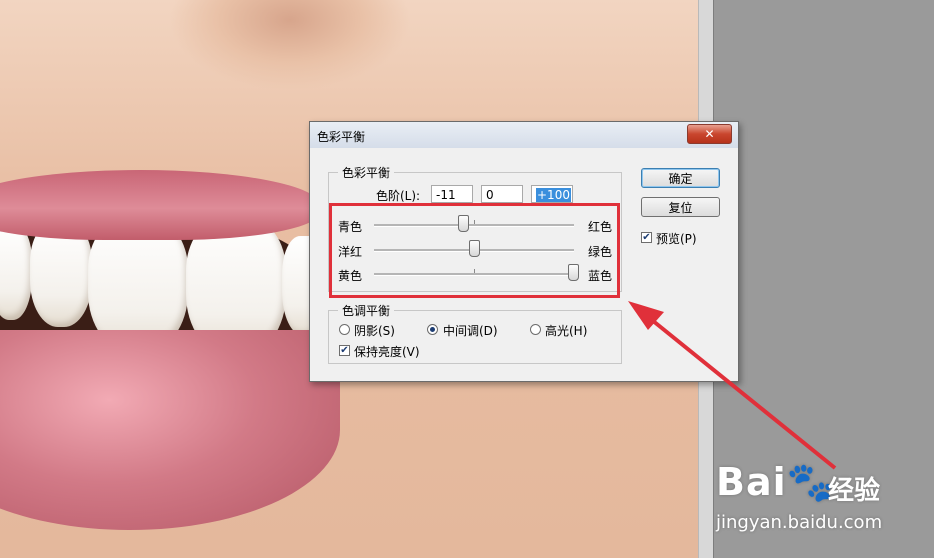 The width and height of the screenshot is (934, 558). What do you see at coordinates (854, 491) in the screenshot?
I see `baidu-jingyan-text: 经验` at bounding box center [854, 491].